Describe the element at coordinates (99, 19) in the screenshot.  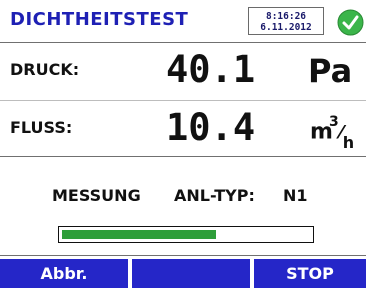
I see `screen-title: DICHTHEITSTEST` at that location.